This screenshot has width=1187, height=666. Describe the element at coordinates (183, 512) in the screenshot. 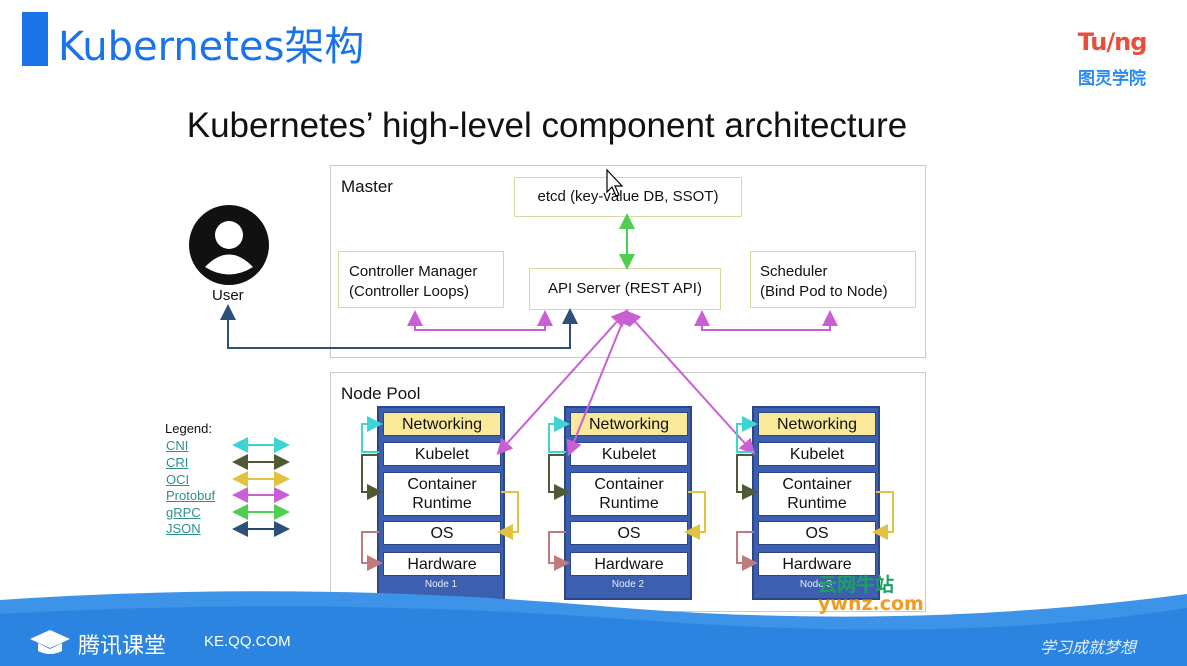

I see `legend-item-grpc: gRPC` at that location.